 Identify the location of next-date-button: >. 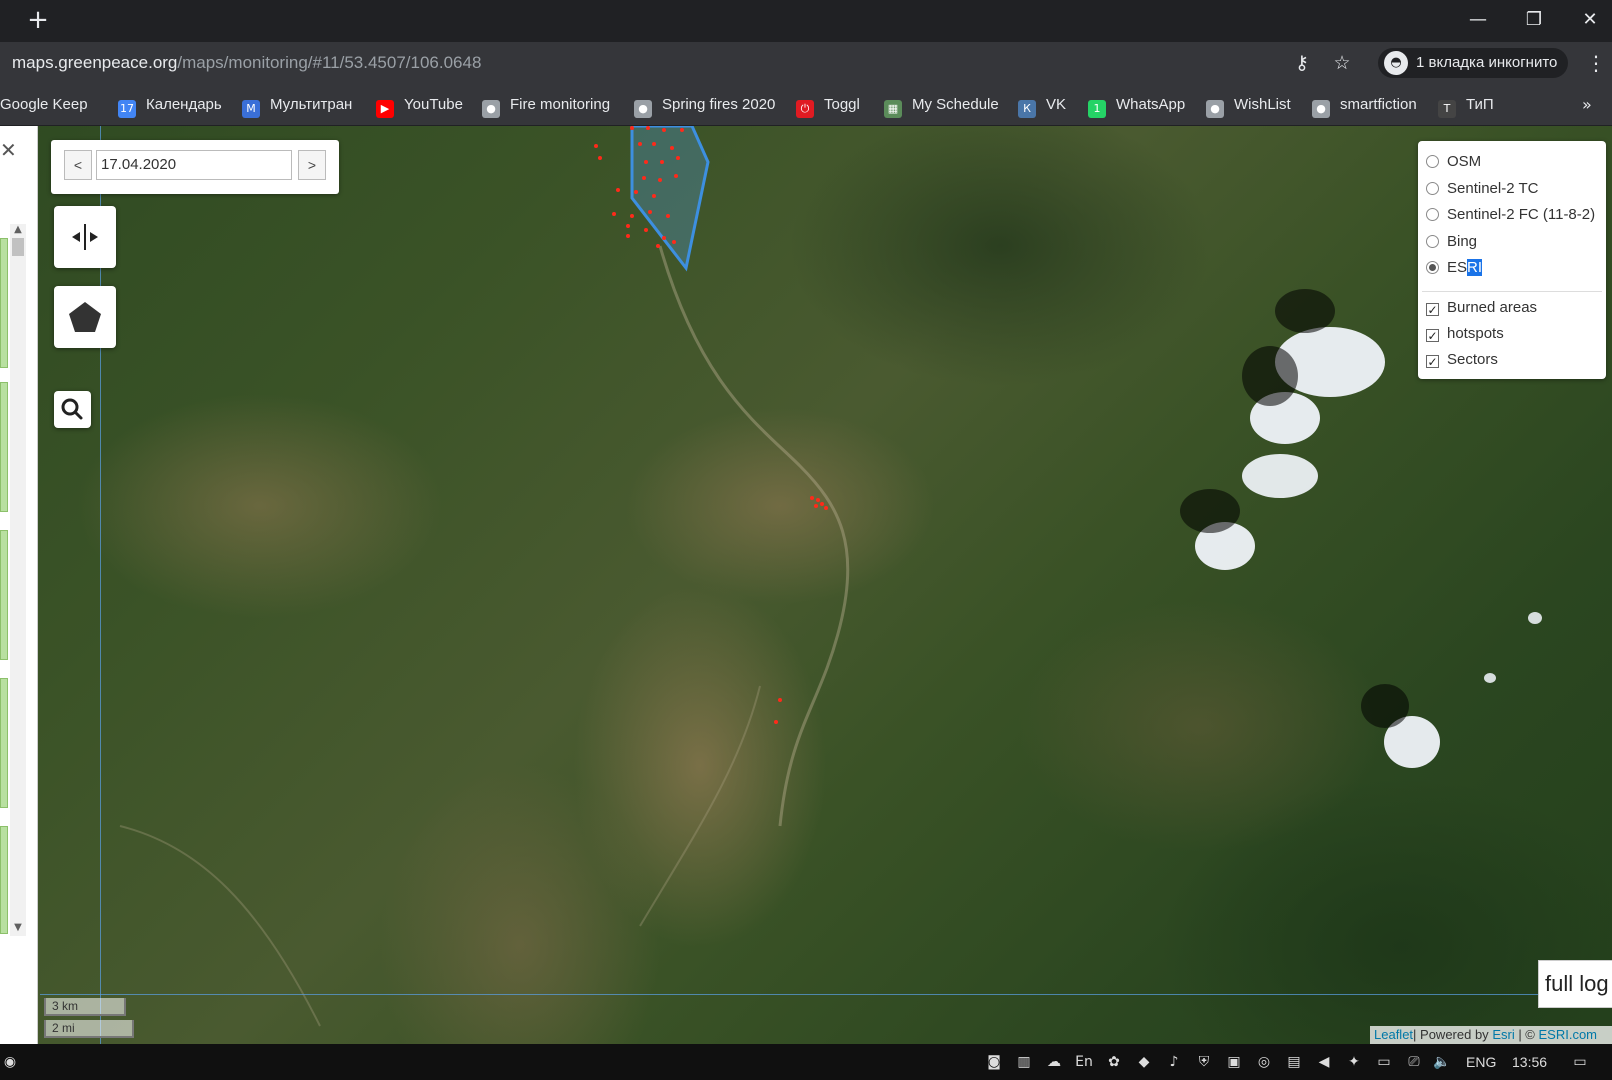
(312, 165).